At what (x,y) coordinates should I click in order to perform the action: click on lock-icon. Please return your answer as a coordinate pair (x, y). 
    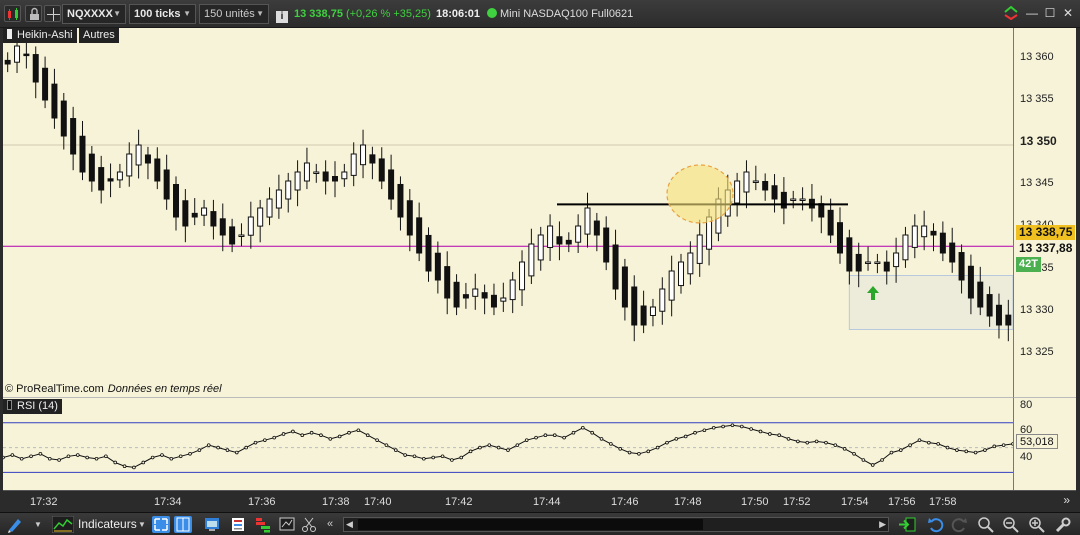
    Looking at the image, I should click on (33, 13).